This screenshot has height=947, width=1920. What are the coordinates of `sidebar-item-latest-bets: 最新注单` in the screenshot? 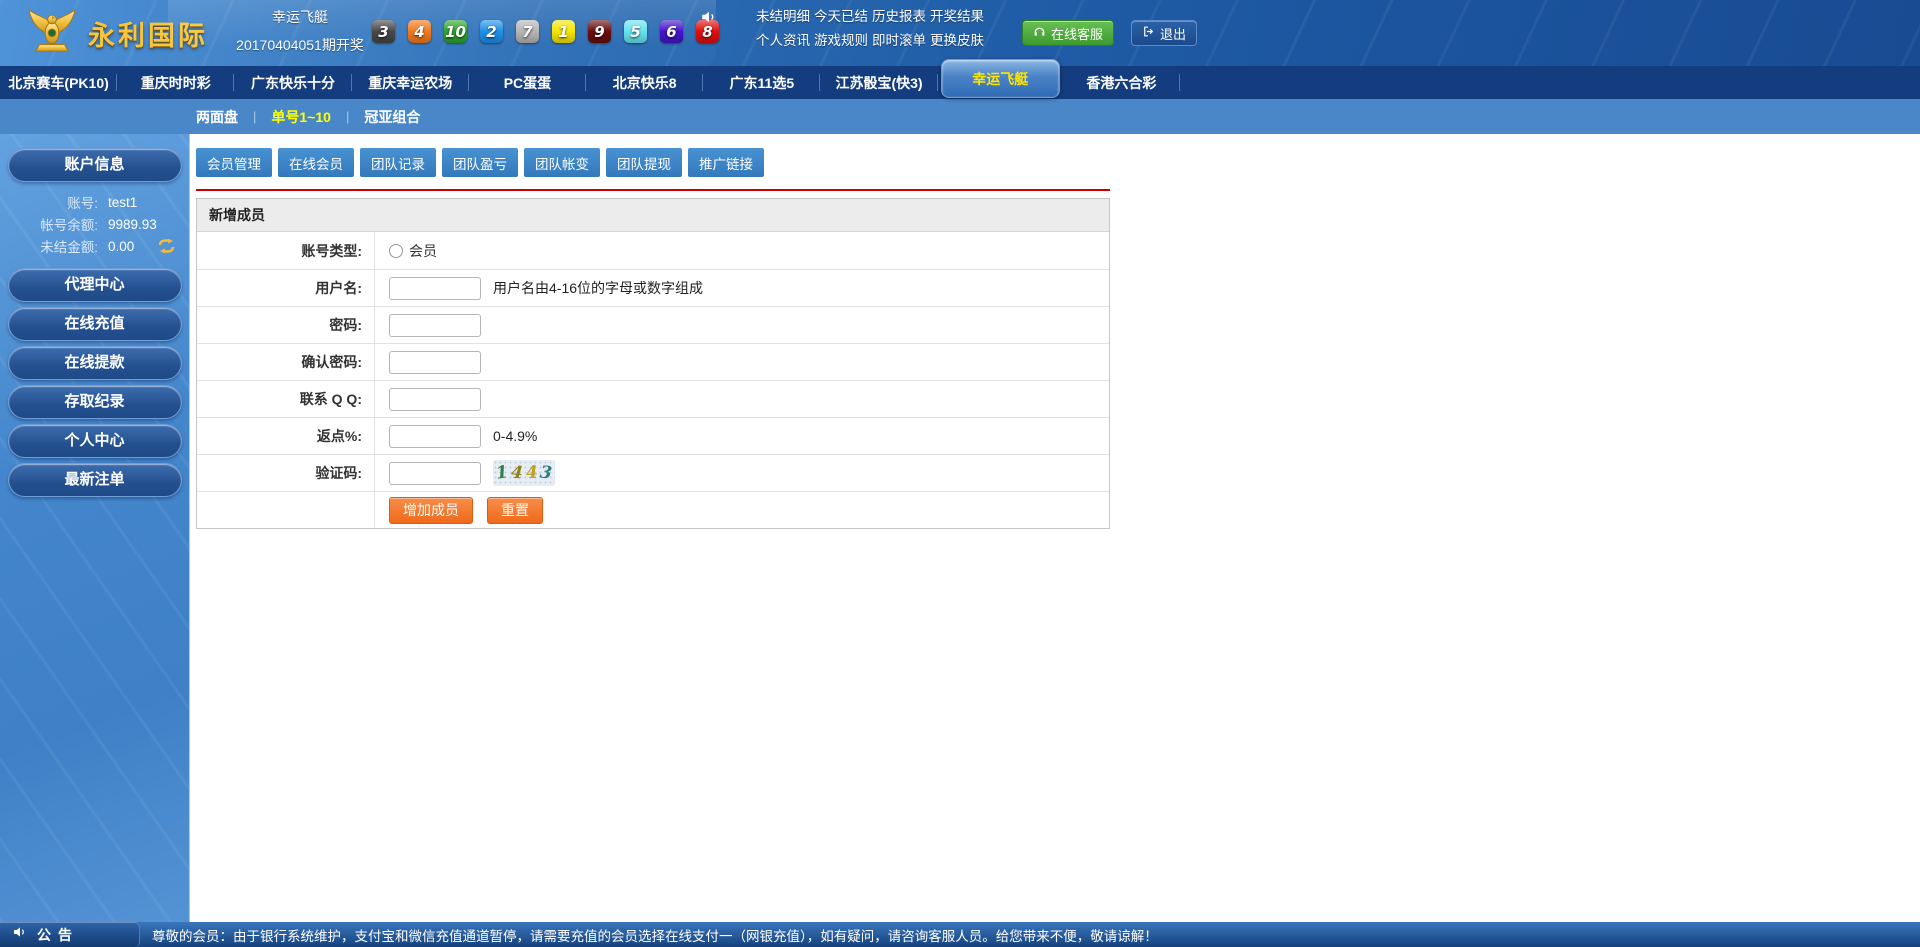 It's located at (94, 480).